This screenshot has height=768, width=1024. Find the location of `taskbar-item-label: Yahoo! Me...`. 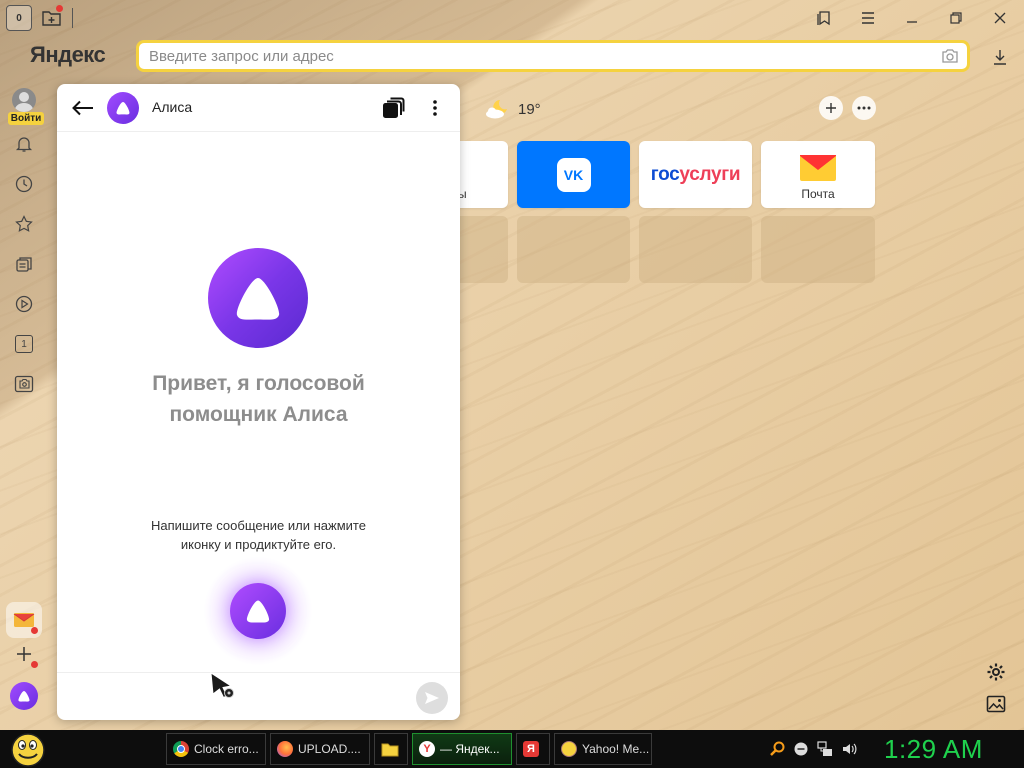

taskbar-item-label: Yahoo! Me... is located at coordinates (616, 749).